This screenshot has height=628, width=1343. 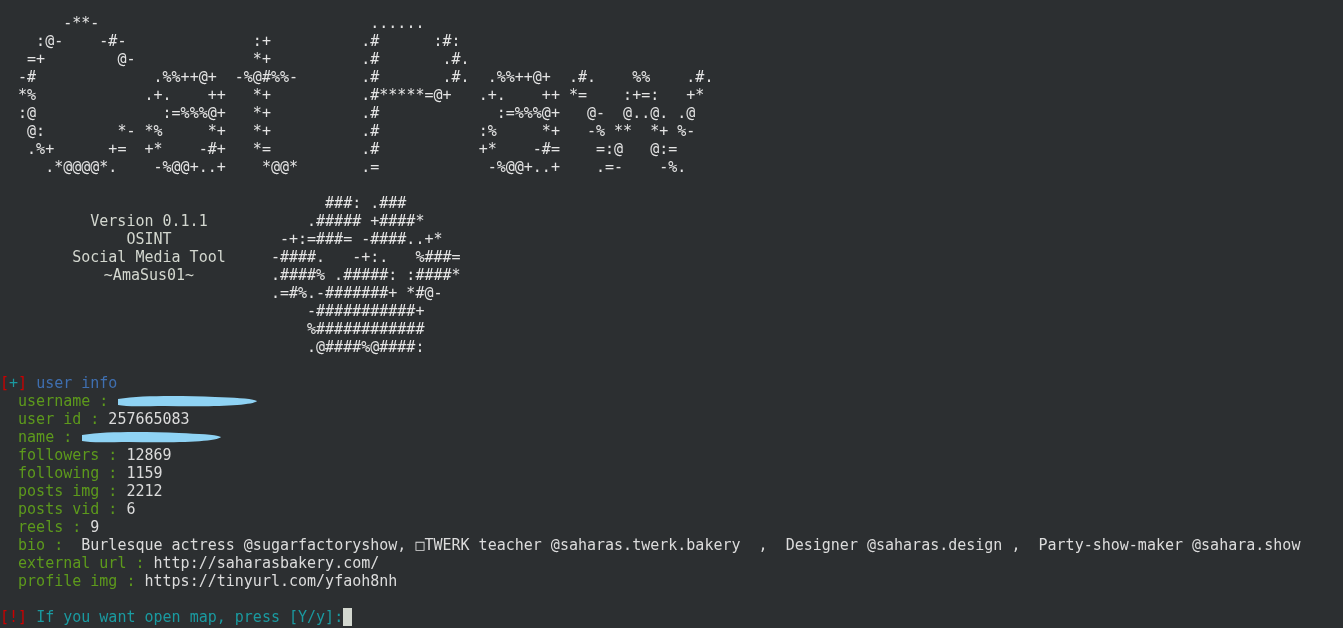 What do you see at coordinates (149, 221) in the screenshot?
I see `banner-text: Version 0.1.1` at bounding box center [149, 221].